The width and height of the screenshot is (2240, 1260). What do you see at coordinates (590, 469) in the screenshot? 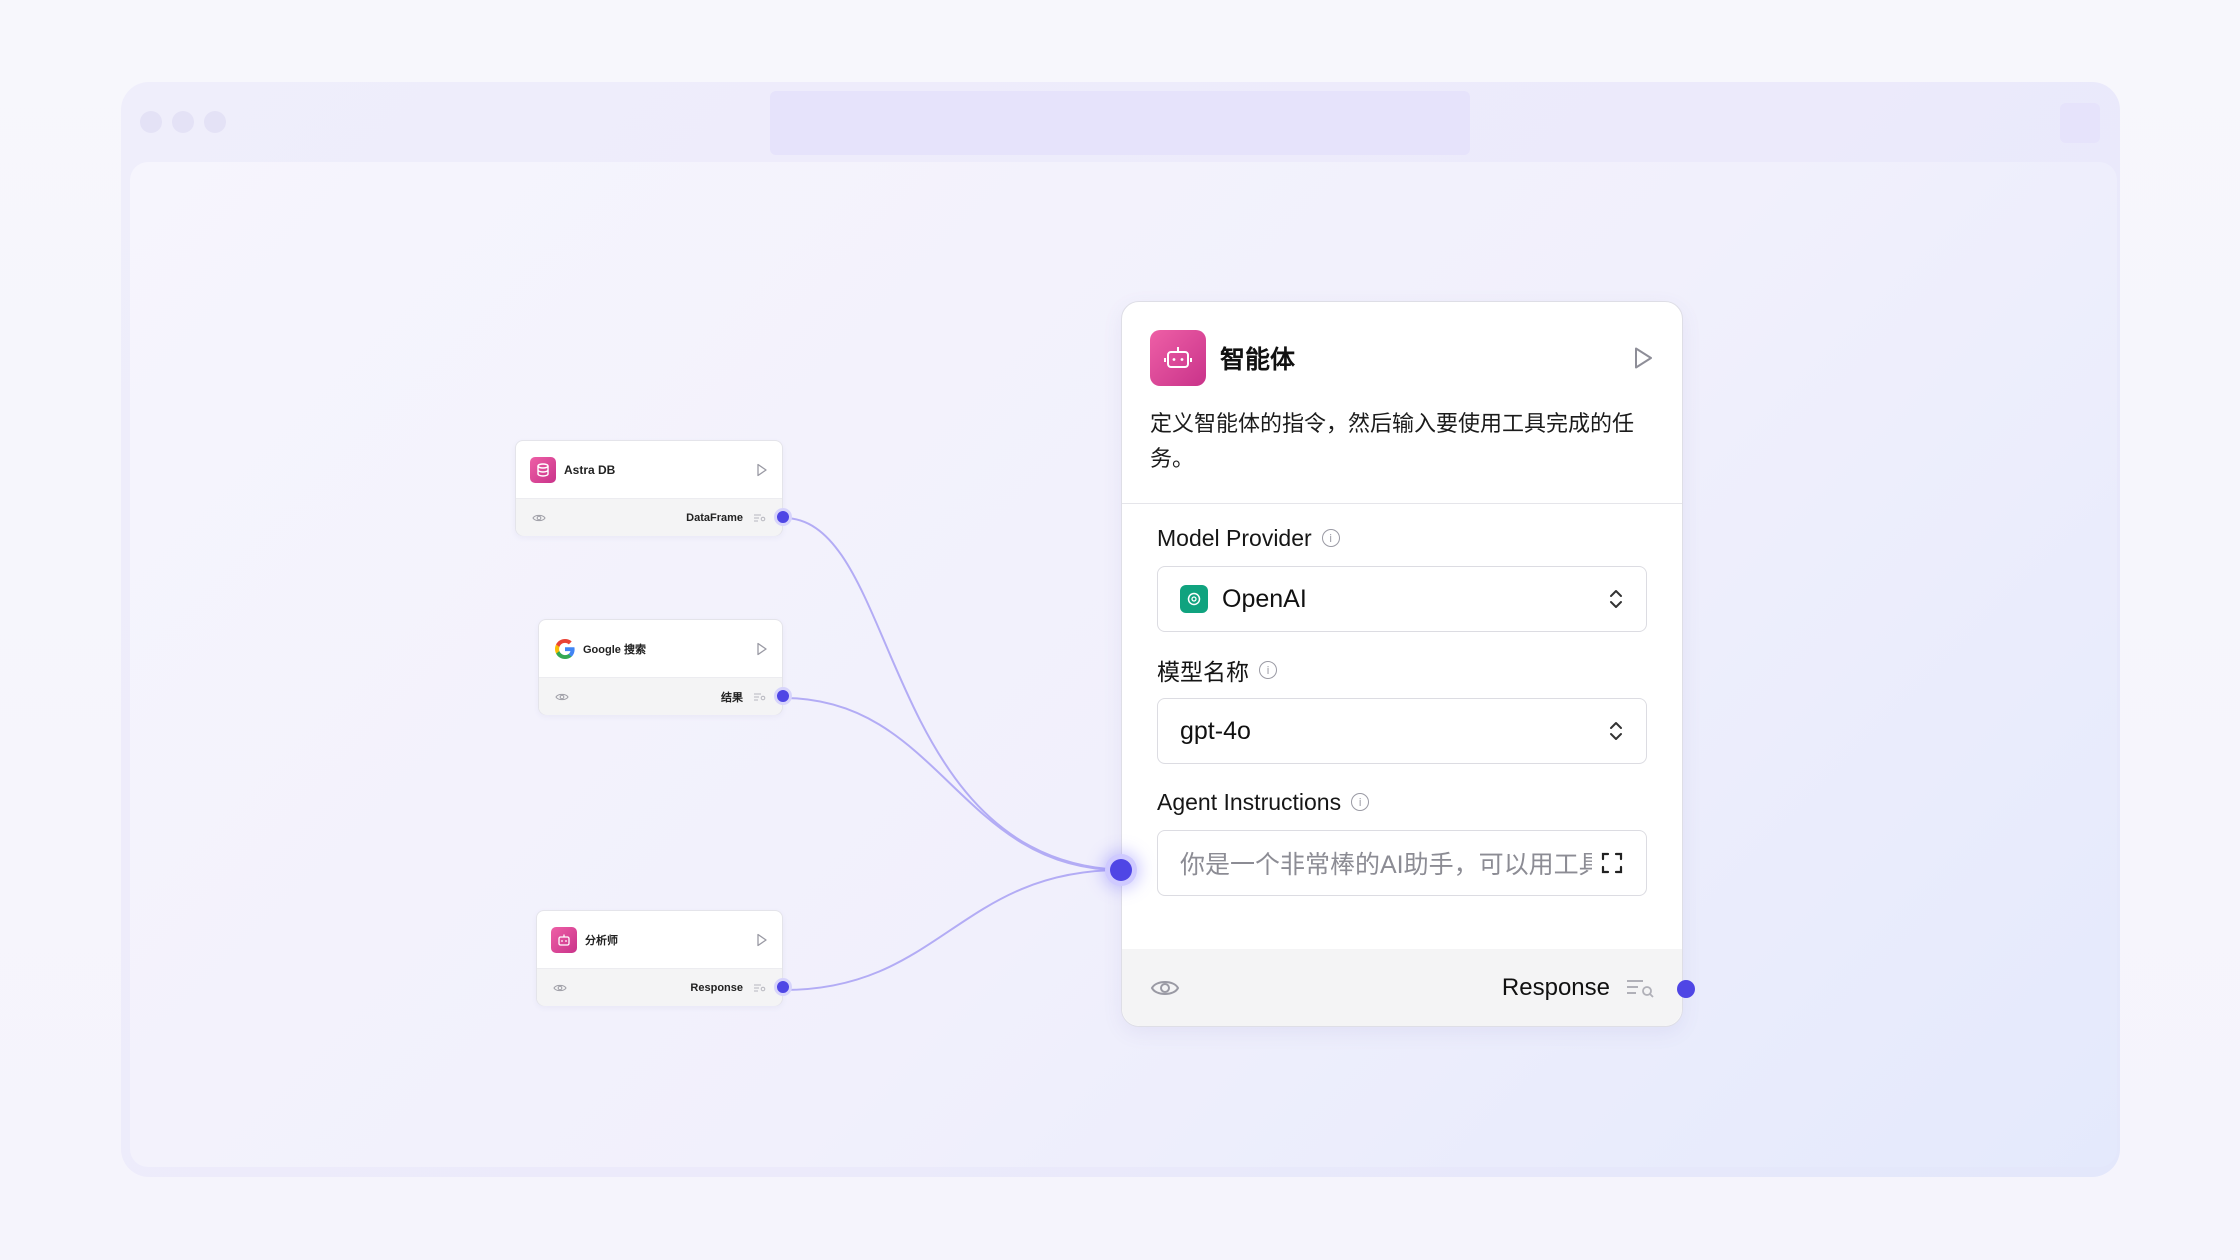
I see `node-title: Astra DB` at bounding box center [590, 469].